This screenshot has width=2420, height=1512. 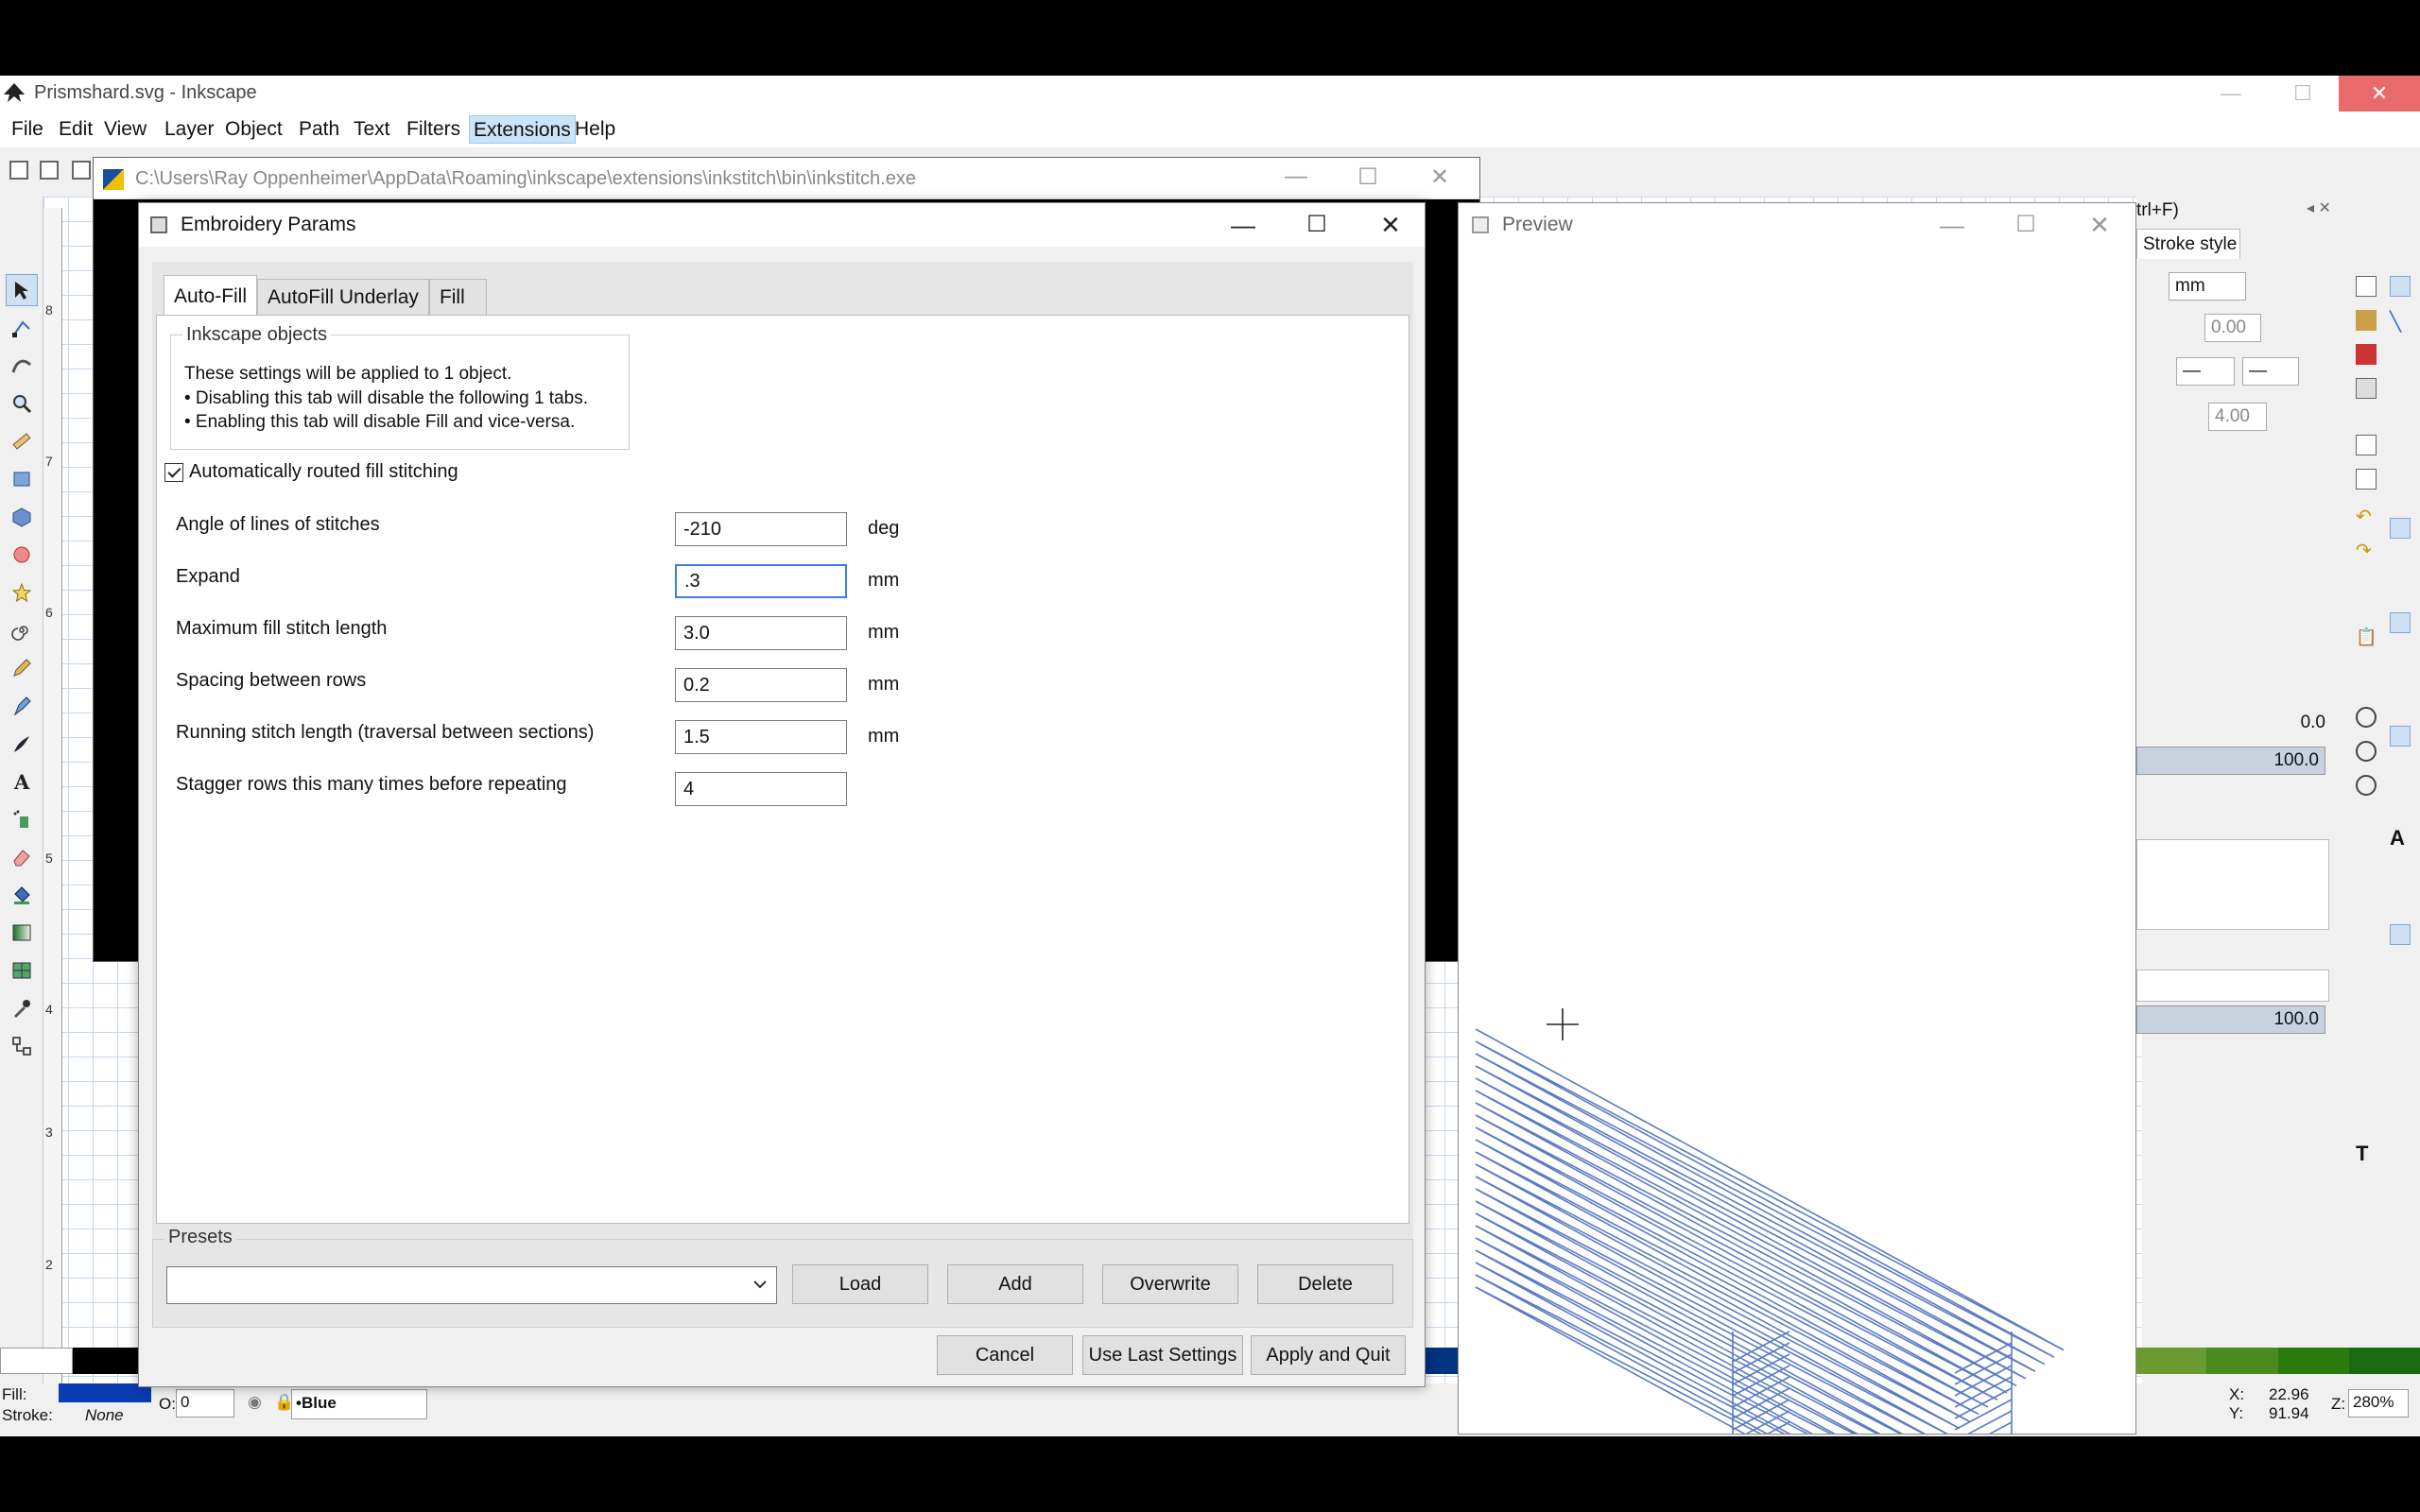 I want to click on console-maximize-button: ☐, so click(x=1368, y=177).